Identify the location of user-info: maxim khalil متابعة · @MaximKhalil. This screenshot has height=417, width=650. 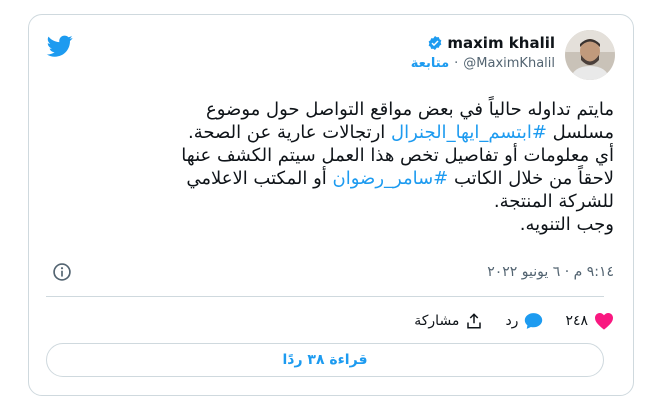
(483, 52).